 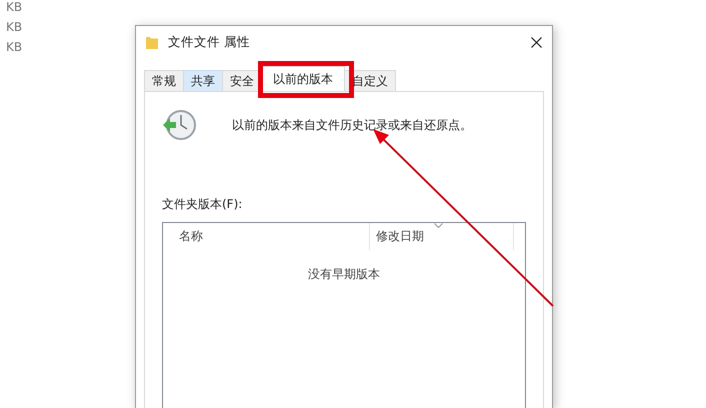 What do you see at coordinates (152, 42) in the screenshot?
I see `folder-icon` at bounding box center [152, 42].